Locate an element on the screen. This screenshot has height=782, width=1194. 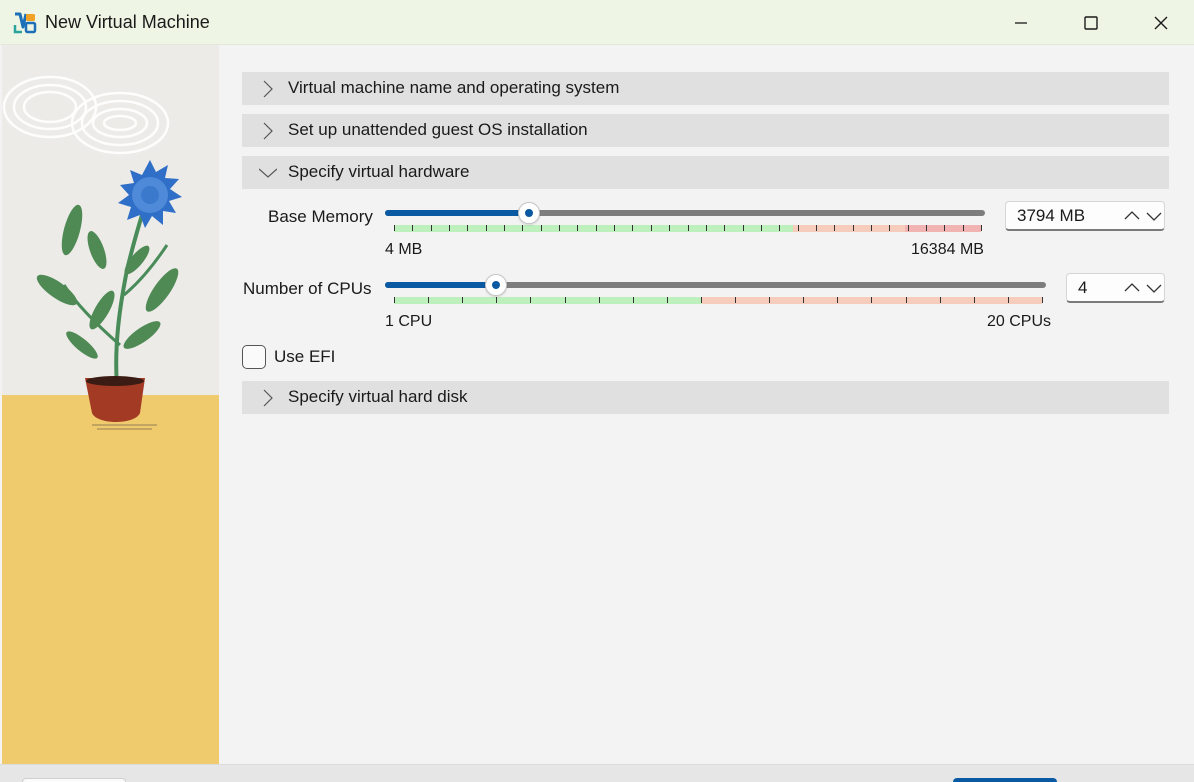
section-label: Set up unattended guest OS installation is located at coordinates (438, 129).